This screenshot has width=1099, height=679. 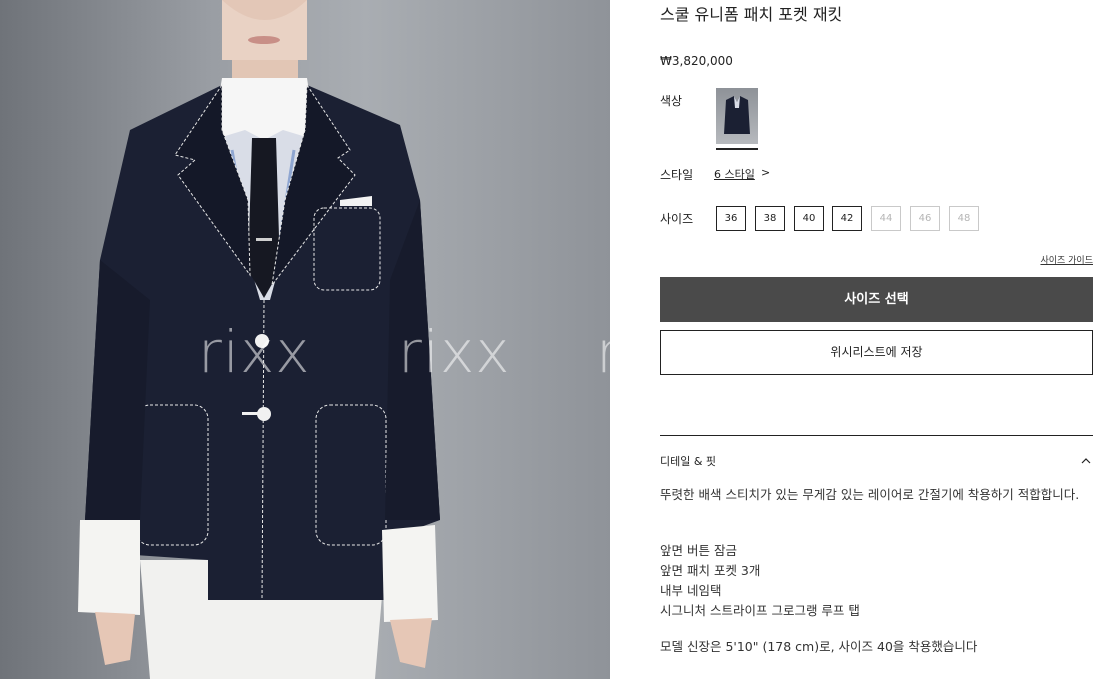 I want to click on chevron-up-icon, so click(x=1086, y=461).